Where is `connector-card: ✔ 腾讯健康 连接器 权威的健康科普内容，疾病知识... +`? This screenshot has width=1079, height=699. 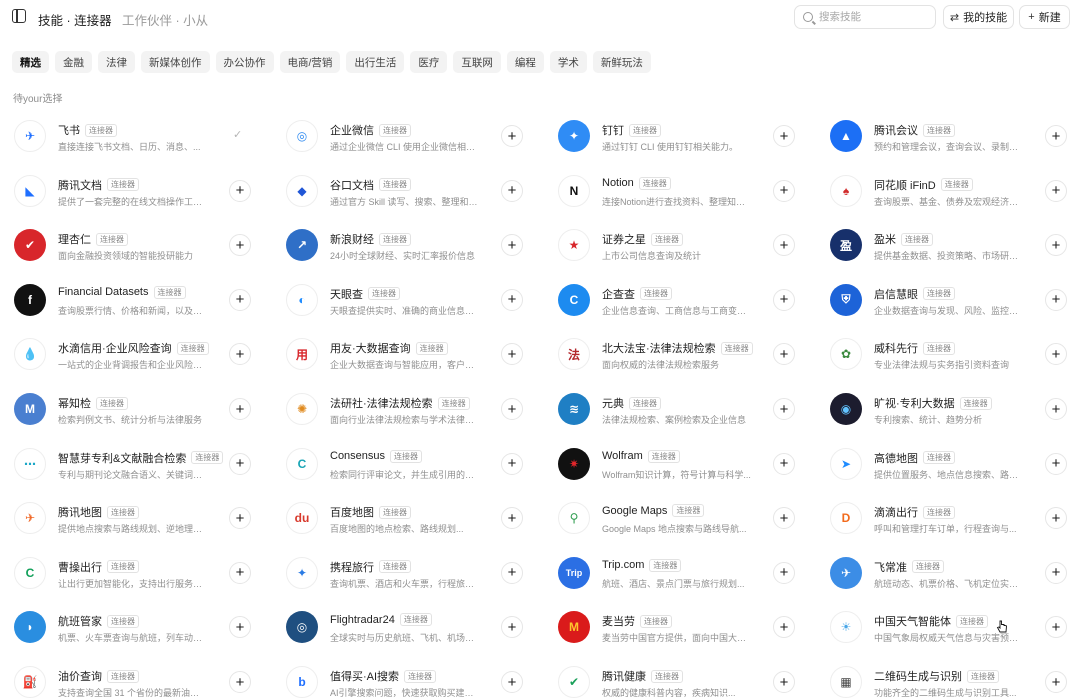 connector-card: ✔ 腾讯健康 连接器 权威的健康科普内容，疾病知识... + is located at coordinates (686, 678).